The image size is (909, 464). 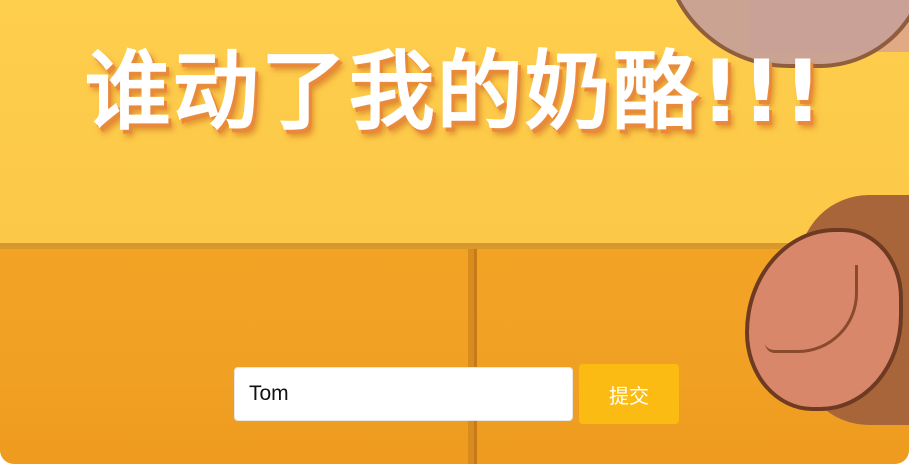 I want to click on name-input, so click(x=403, y=394).